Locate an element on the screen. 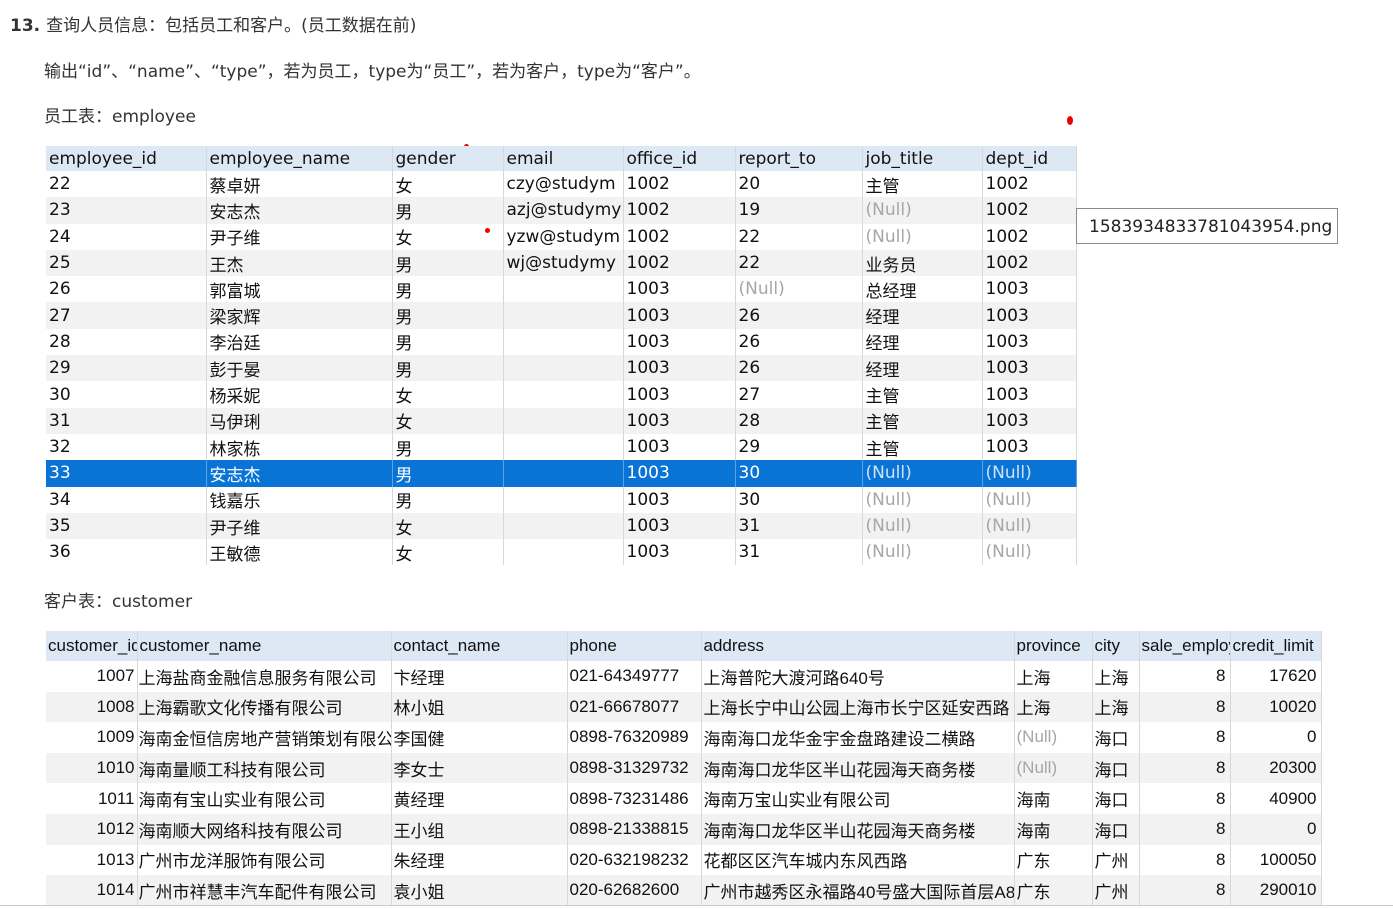 The width and height of the screenshot is (1393, 909). table-cell: wj@studymy is located at coordinates (563, 263).